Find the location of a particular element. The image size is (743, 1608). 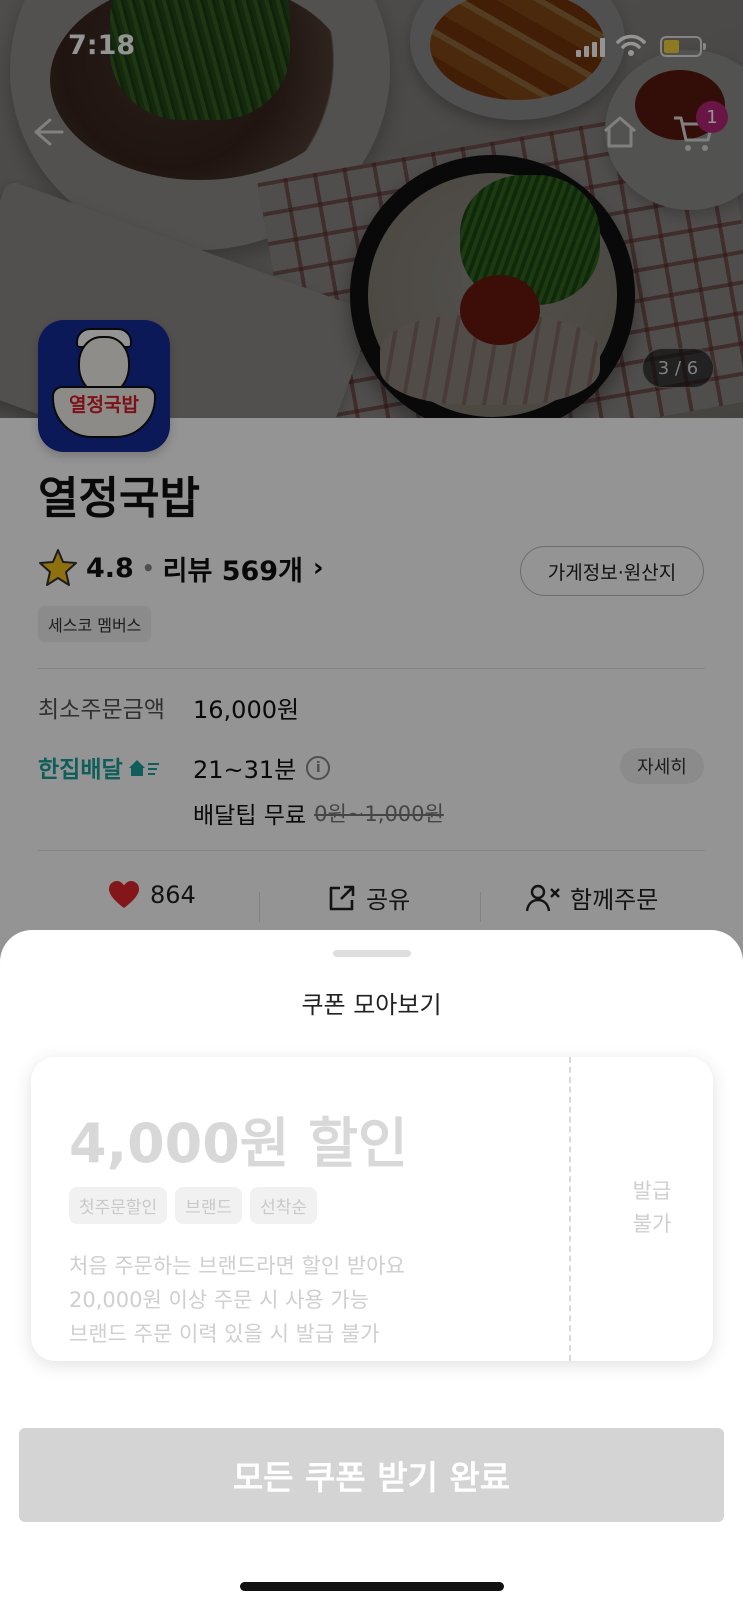

coupon-desc-line: 20,000원 이상 주문 시 사용 가능 is located at coordinates (219, 1300).